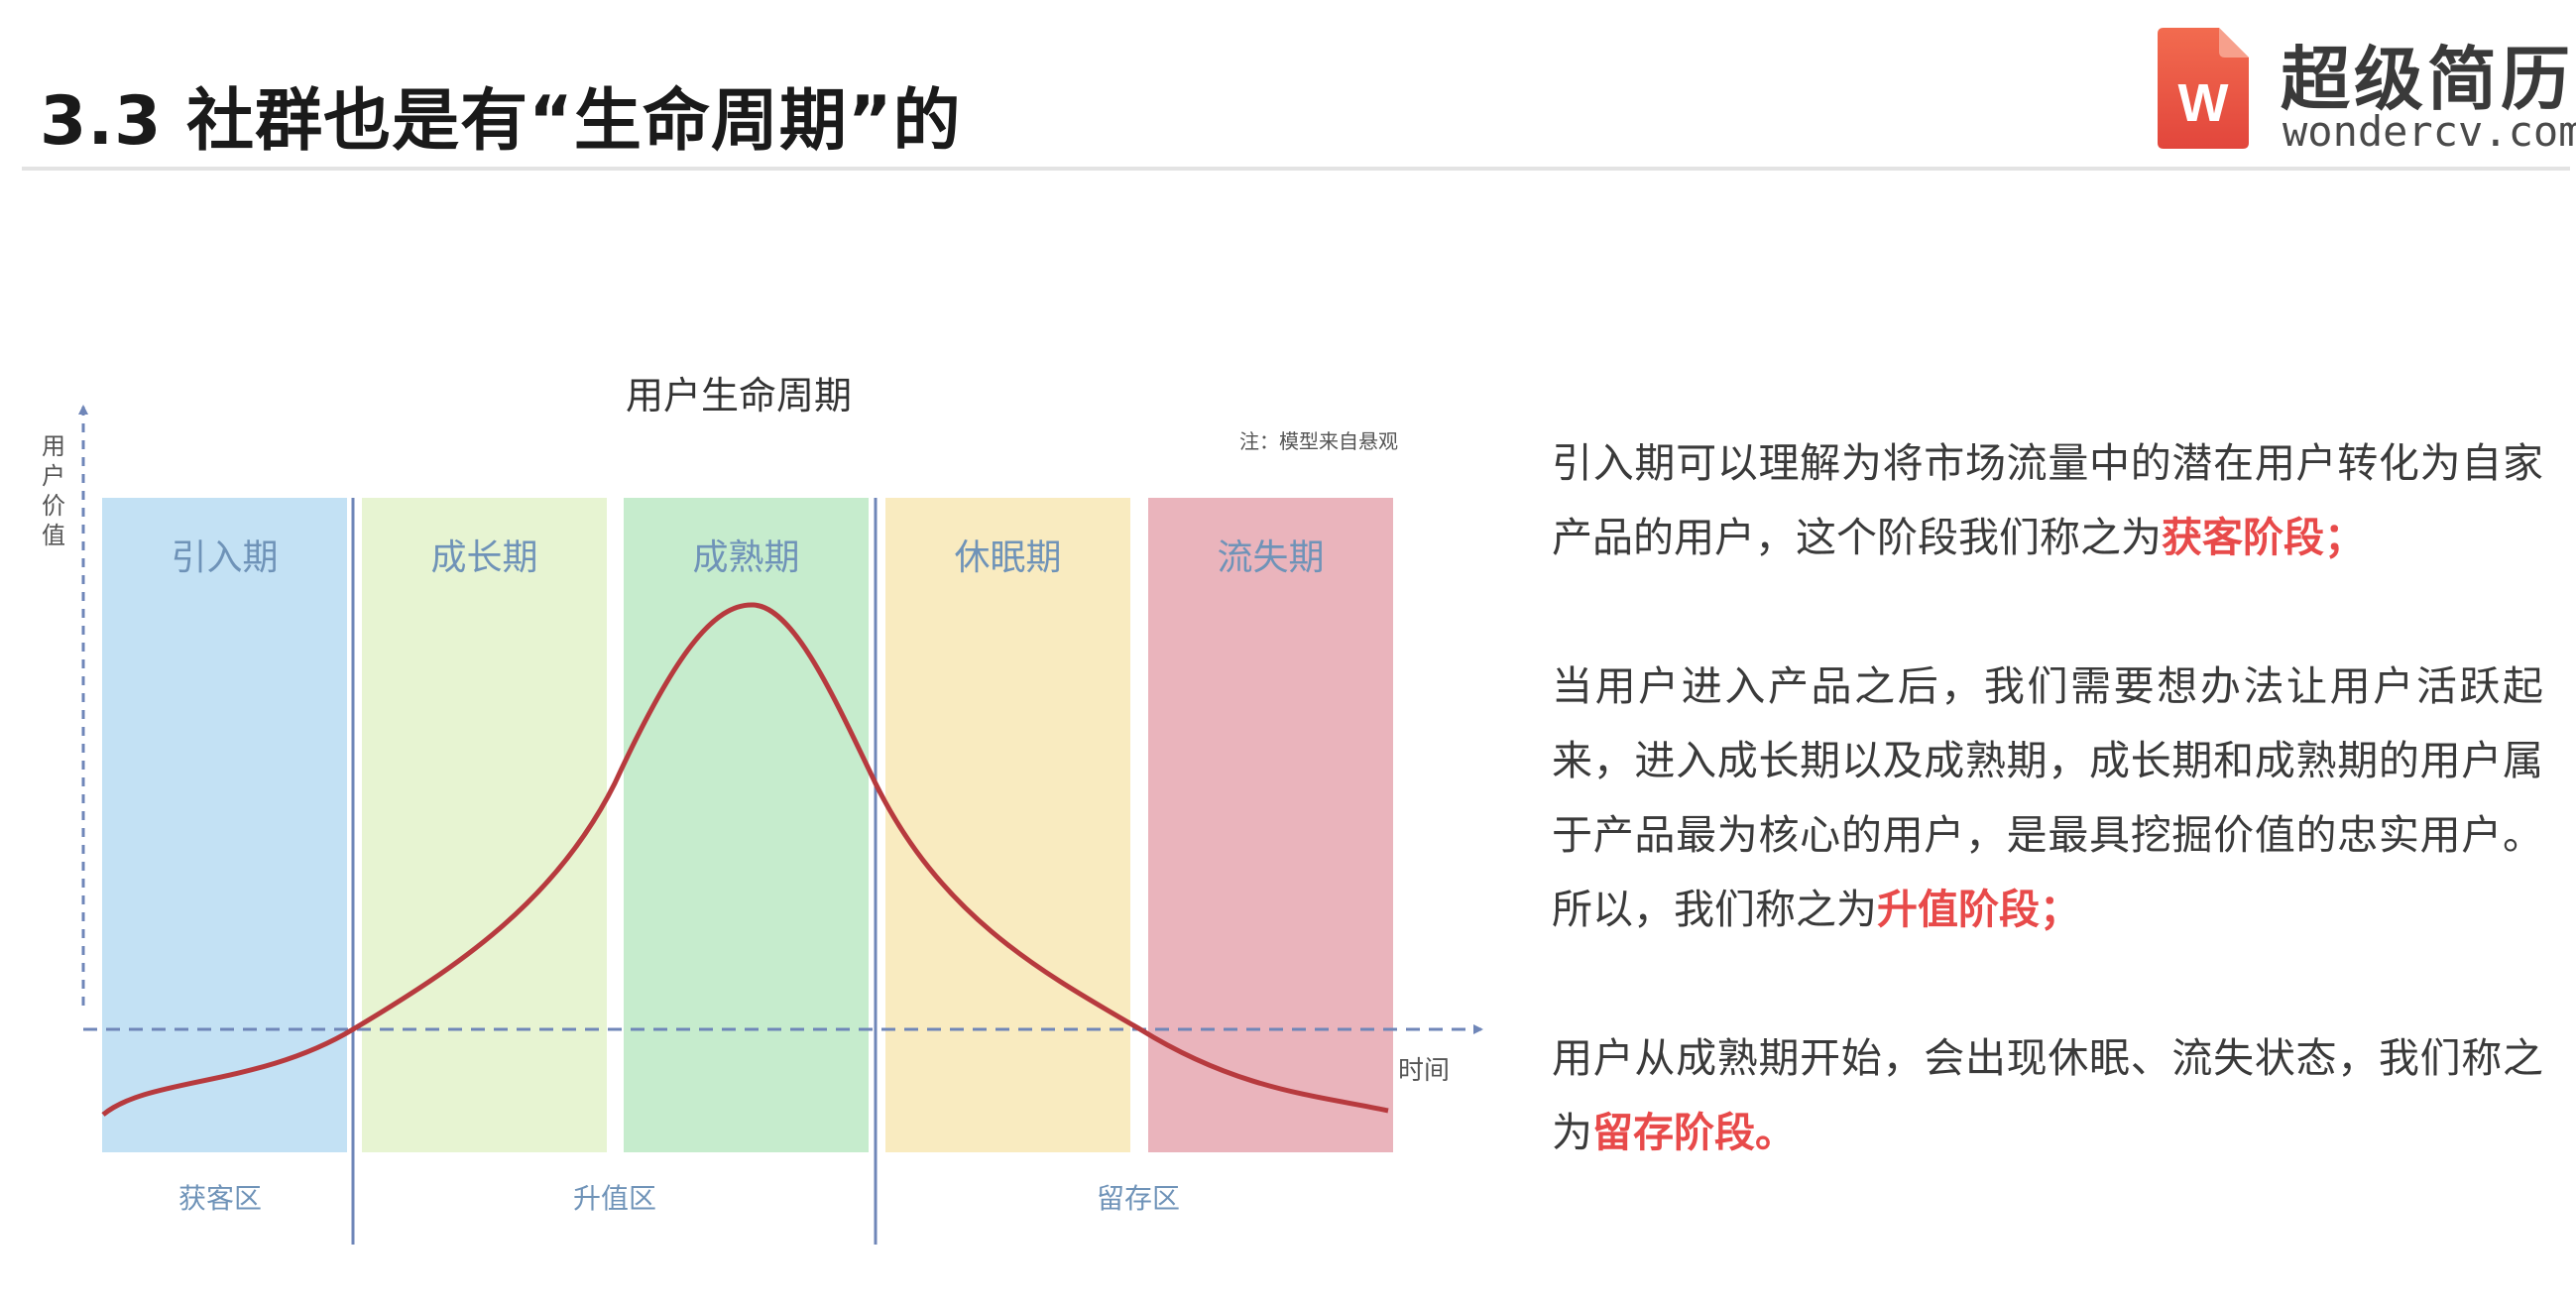  Describe the element at coordinates (2429, 131) in the screenshot. I see `logo-domain: wondercv.com` at that location.